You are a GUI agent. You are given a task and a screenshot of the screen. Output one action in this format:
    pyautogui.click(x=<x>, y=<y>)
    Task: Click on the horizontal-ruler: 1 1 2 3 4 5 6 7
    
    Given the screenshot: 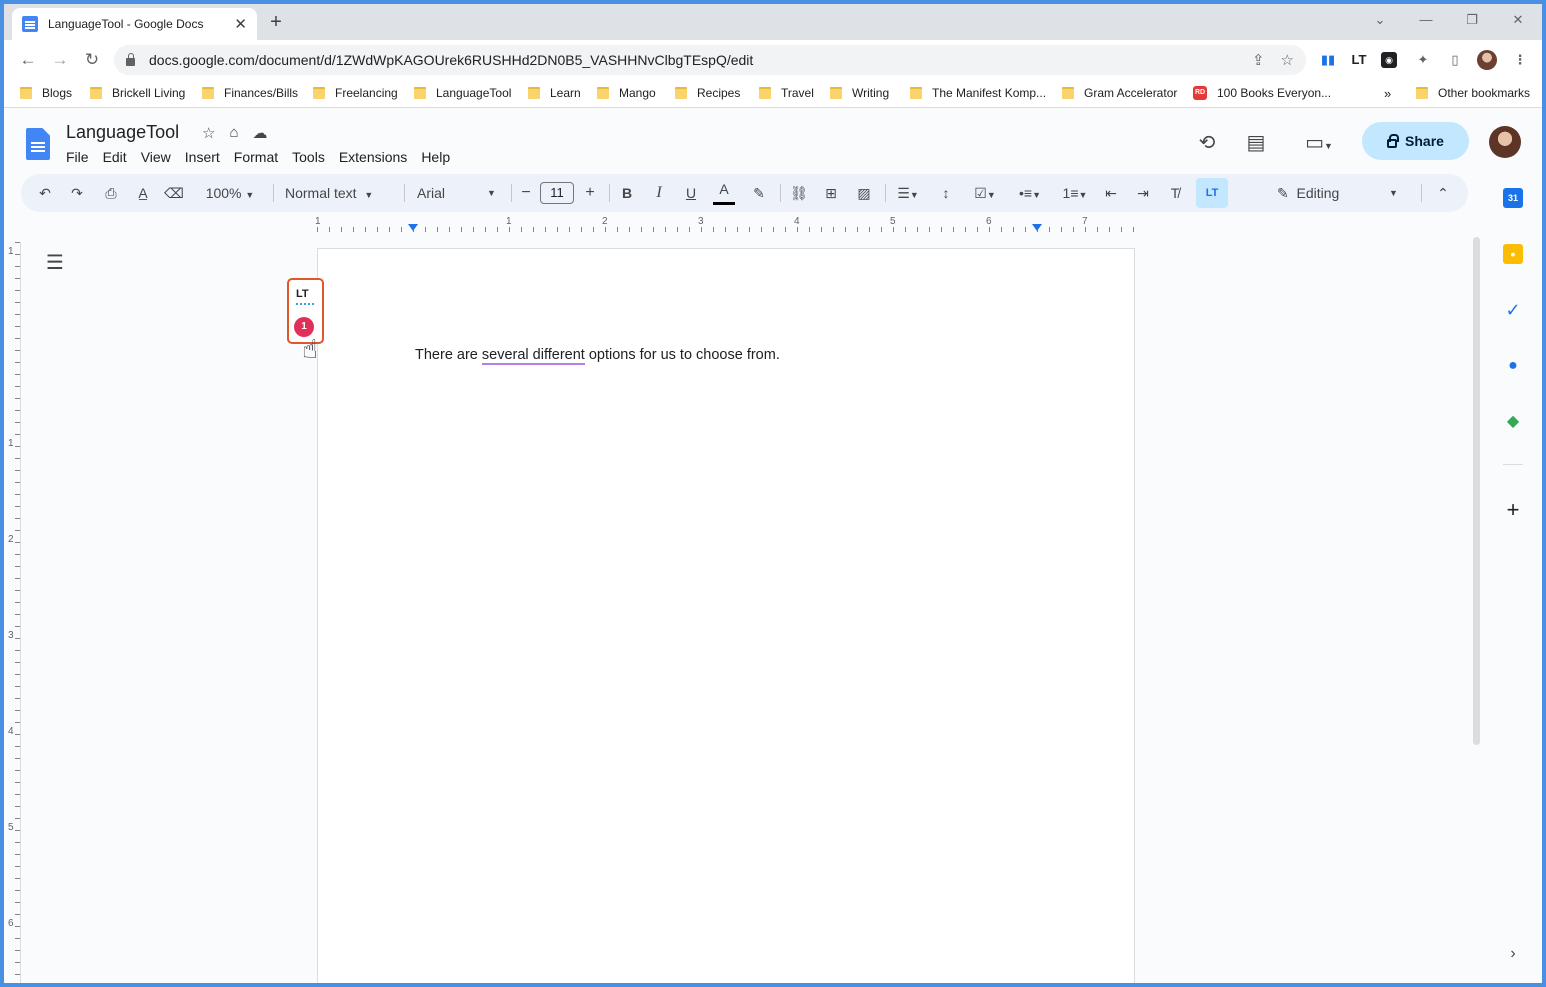 What is the action you would take?
    pyautogui.click(x=725, y=224)
    